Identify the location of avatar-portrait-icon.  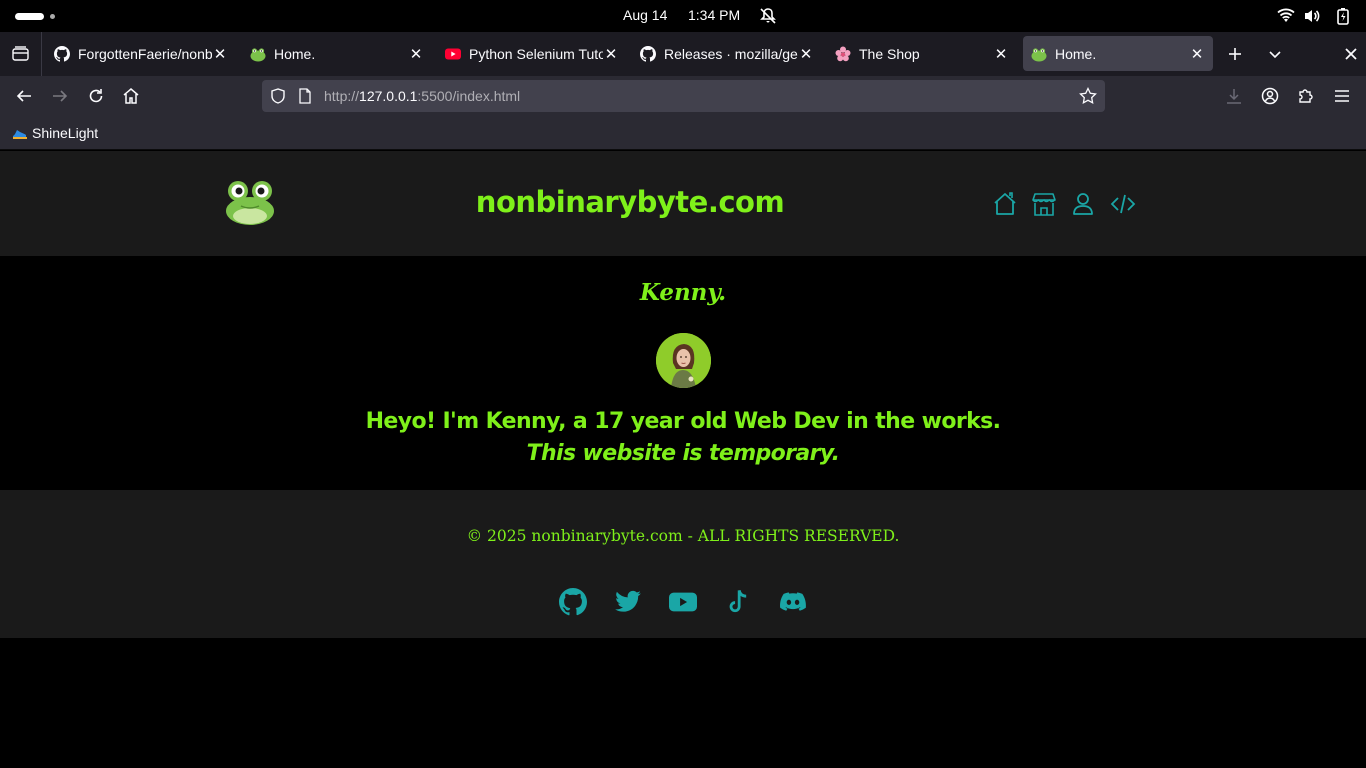
(683, 360).